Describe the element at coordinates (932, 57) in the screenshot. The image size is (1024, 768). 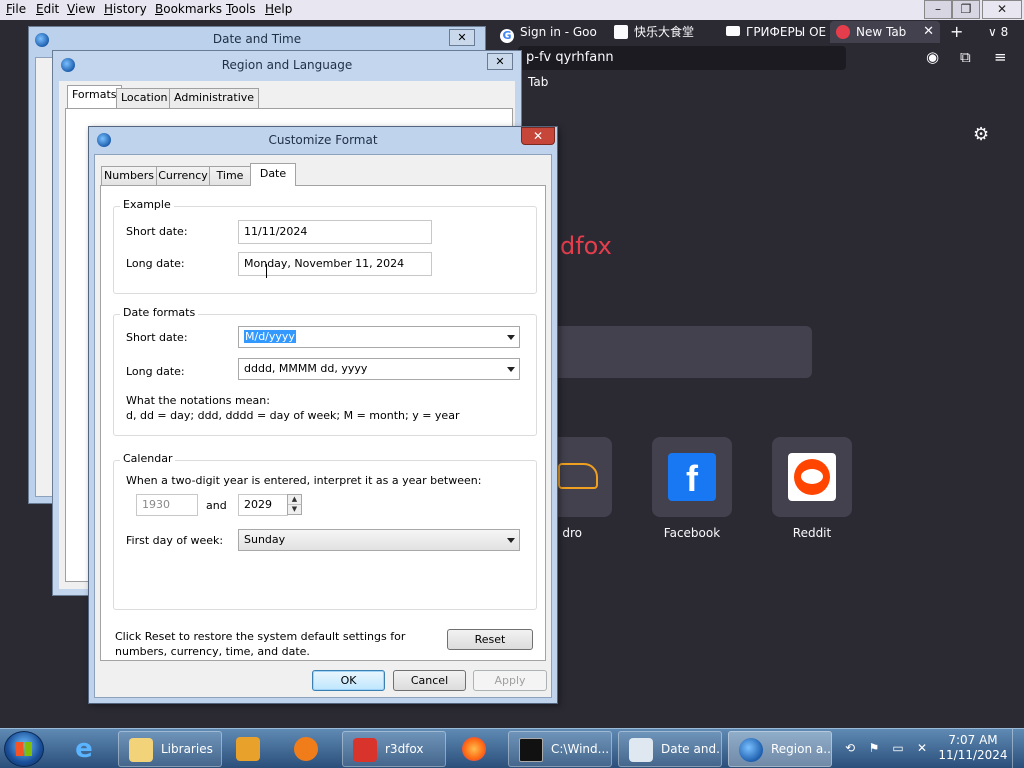
I see `account-icon: ◉` at that location.